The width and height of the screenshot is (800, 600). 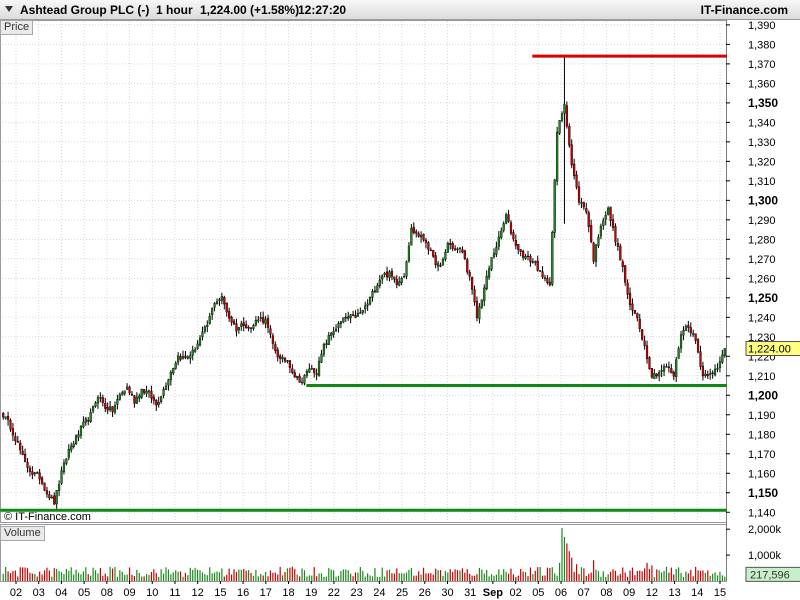 I want to click on y-tick-label: 1,350, so click(x=763, y=103).